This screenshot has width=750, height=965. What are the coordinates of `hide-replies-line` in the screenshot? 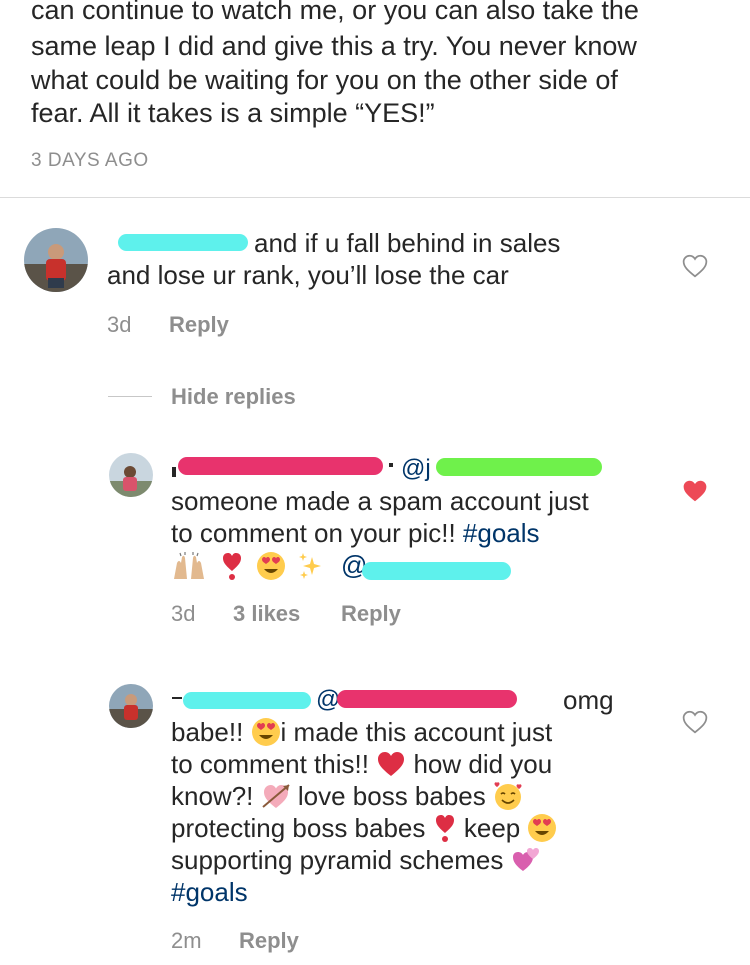 It's located at (130, 396).